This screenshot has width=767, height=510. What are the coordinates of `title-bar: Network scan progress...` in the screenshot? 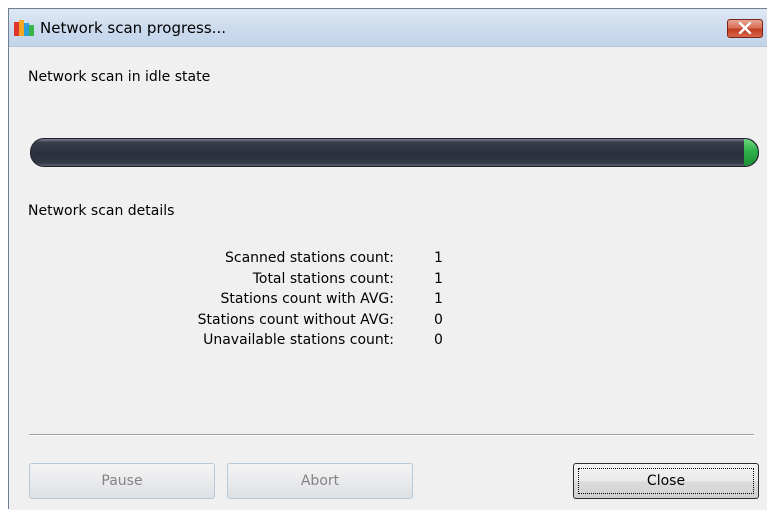 It's located at (388, 28).